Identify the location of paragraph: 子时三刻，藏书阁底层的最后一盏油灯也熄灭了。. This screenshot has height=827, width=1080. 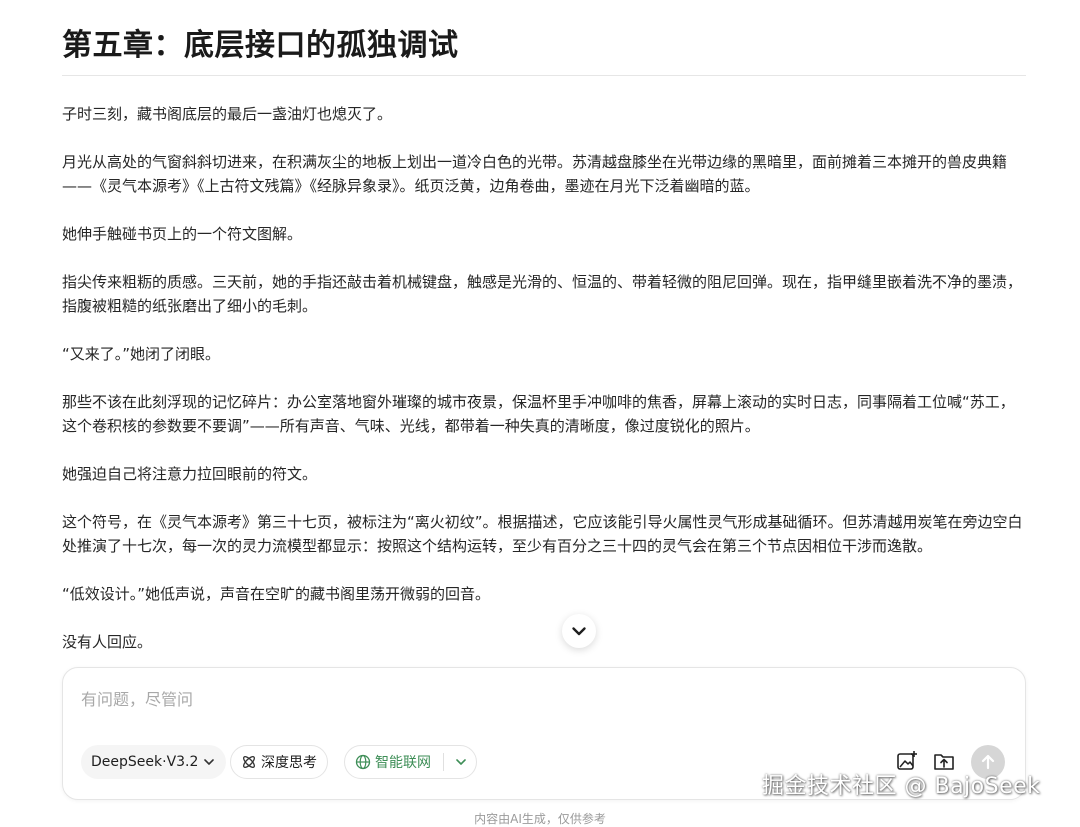
(227, 114).